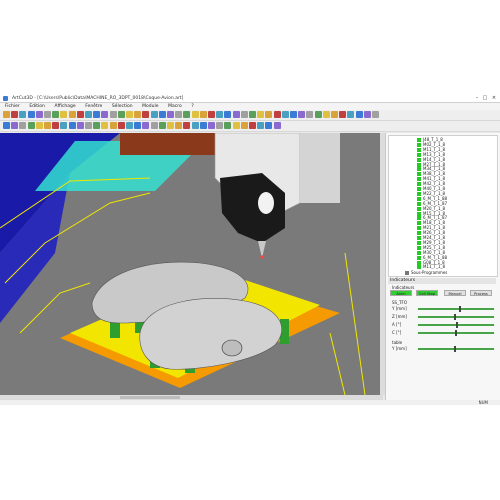 The image size is (500, 500). I want to click on process-button: Process, so click(481, 293).